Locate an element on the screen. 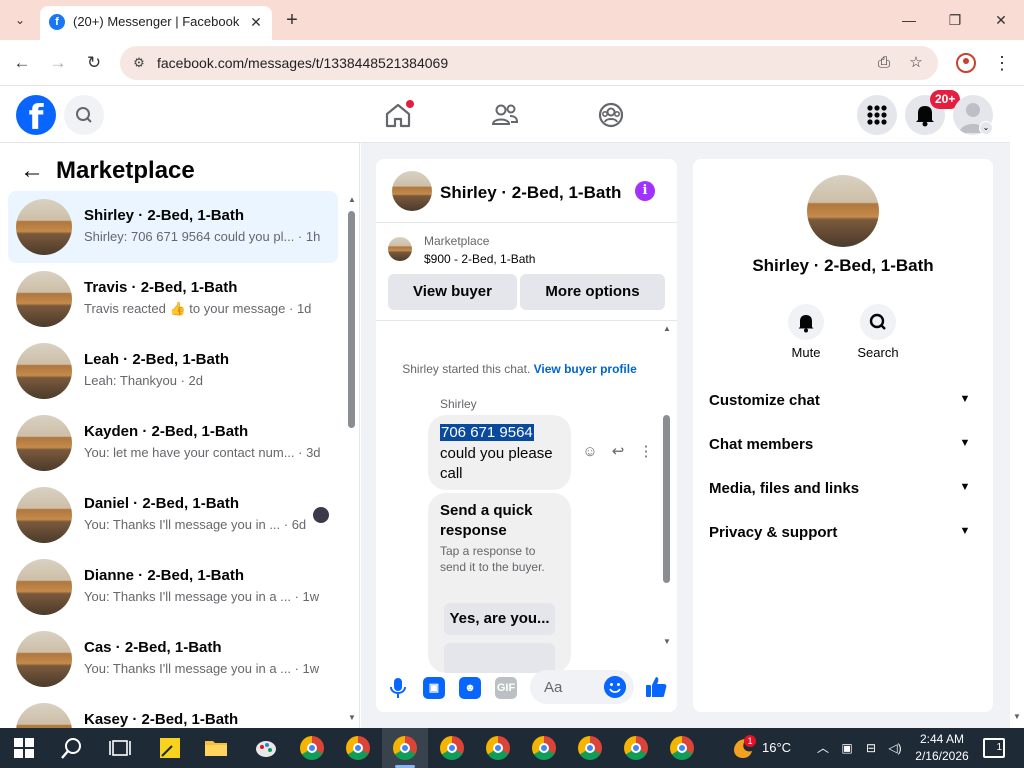 The height and width of the screenshot is (768, 1024). conversation-item: Kasey · 2-Bed, 1-Bath is located at coordinates (173, 711).